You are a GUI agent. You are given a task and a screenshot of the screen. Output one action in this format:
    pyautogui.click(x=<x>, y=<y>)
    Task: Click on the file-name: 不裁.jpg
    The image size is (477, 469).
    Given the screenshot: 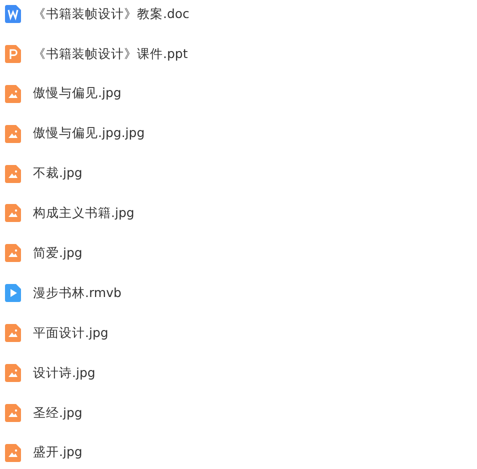 What is the action you would take?
    pyautogui.click(x=57, y=173)
    